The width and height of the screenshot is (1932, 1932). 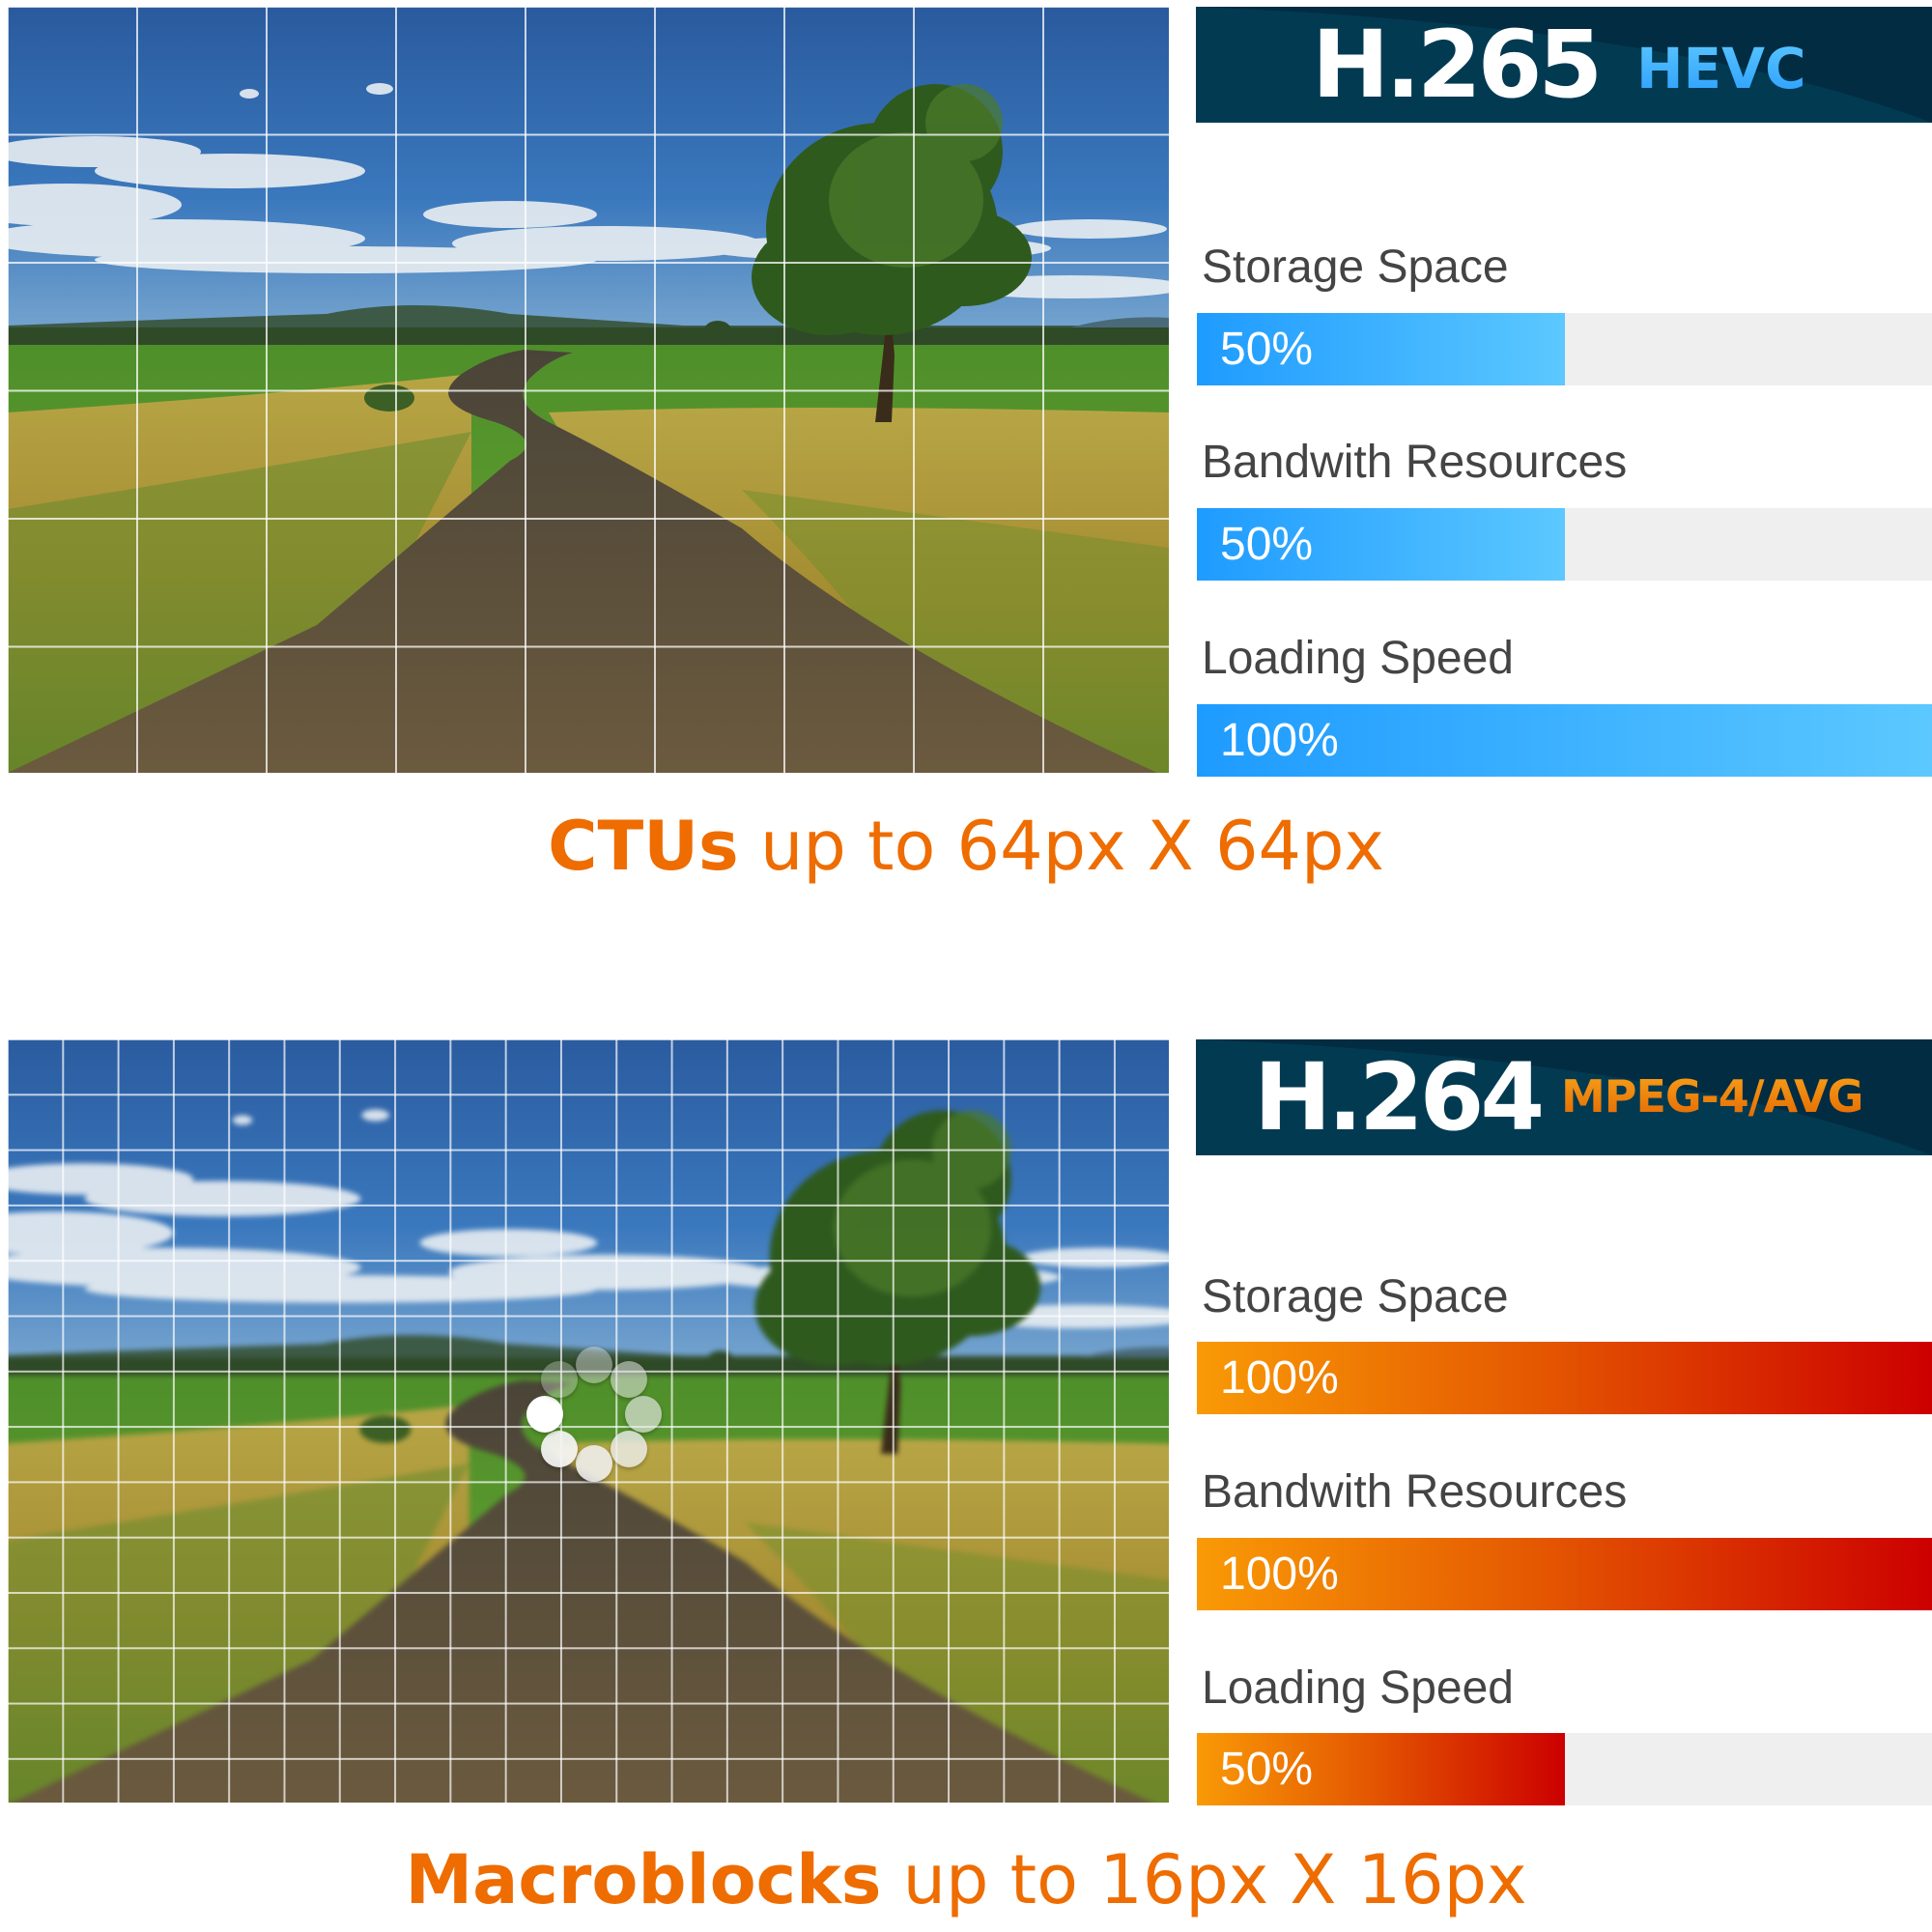 I want to click on progress-bar-storage: 100%, so click(x=1564, y=1378).